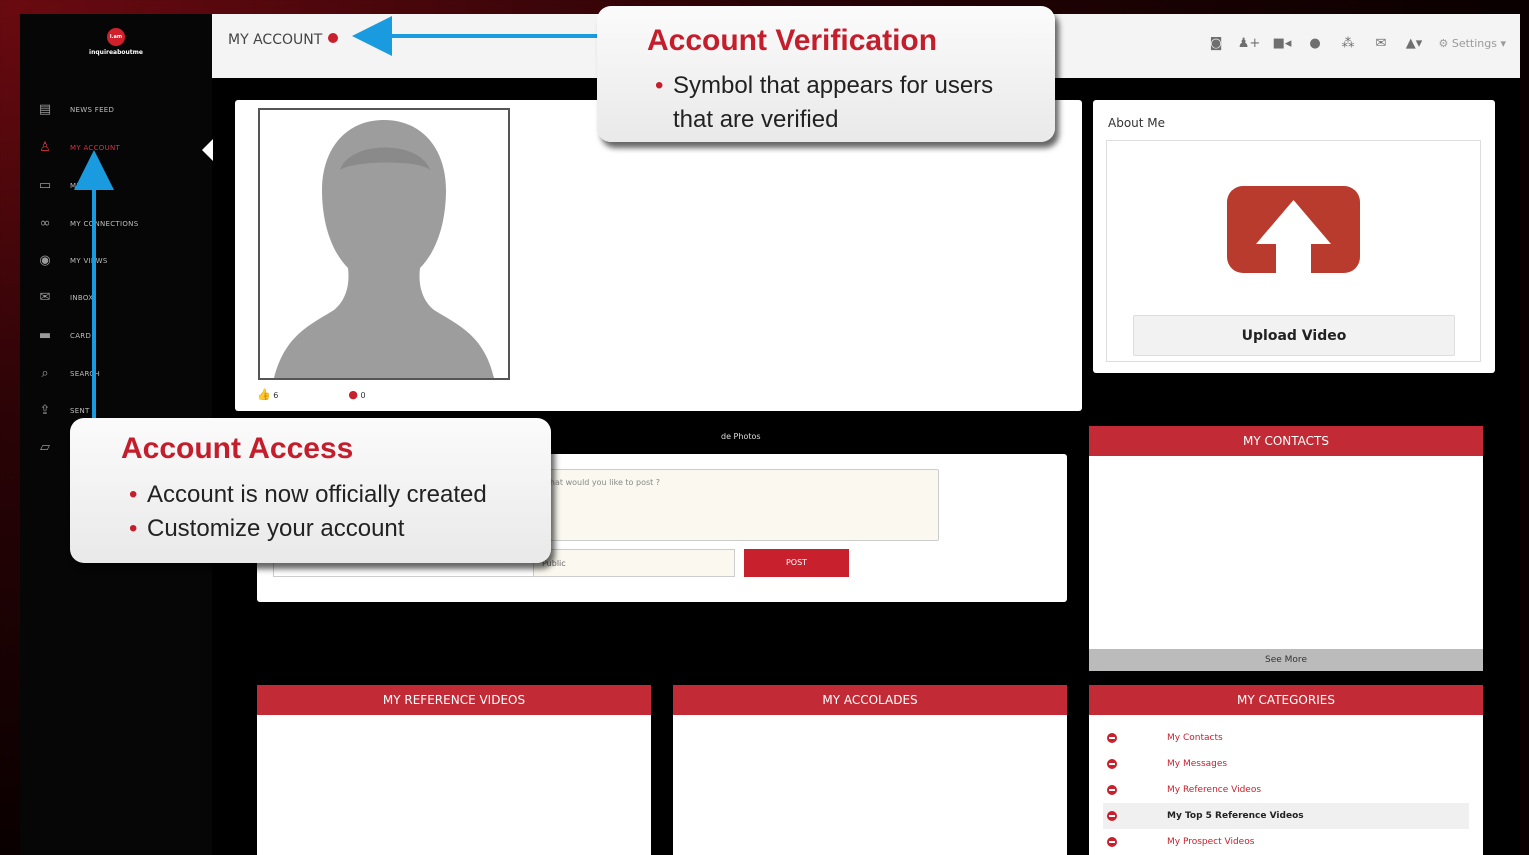  Describe the element at coordinates (275, 40) in the screenshot. I see `page-title-text: MY ACCOUNT` at that location.